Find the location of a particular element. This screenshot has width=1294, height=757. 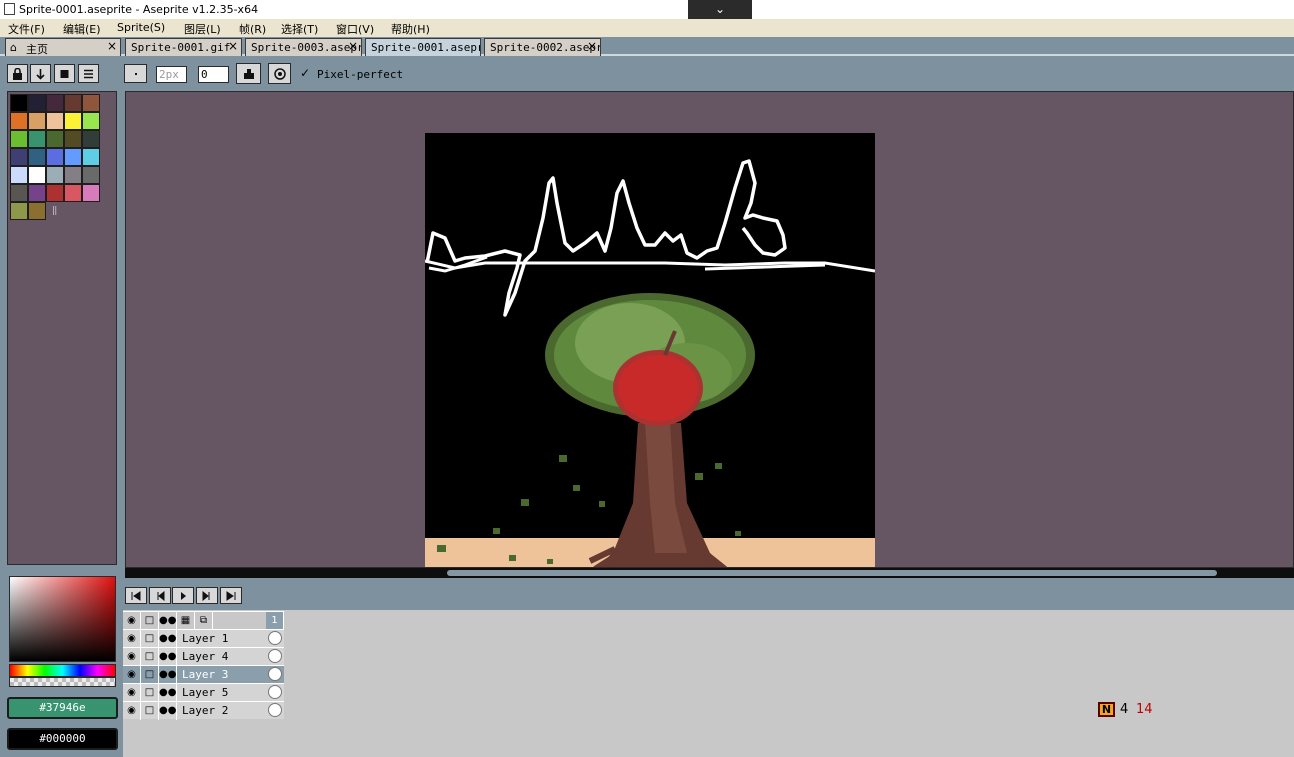

tab-sprite-0001-gif: Sprite-0001.gif × is located at coordinates (183, 47).